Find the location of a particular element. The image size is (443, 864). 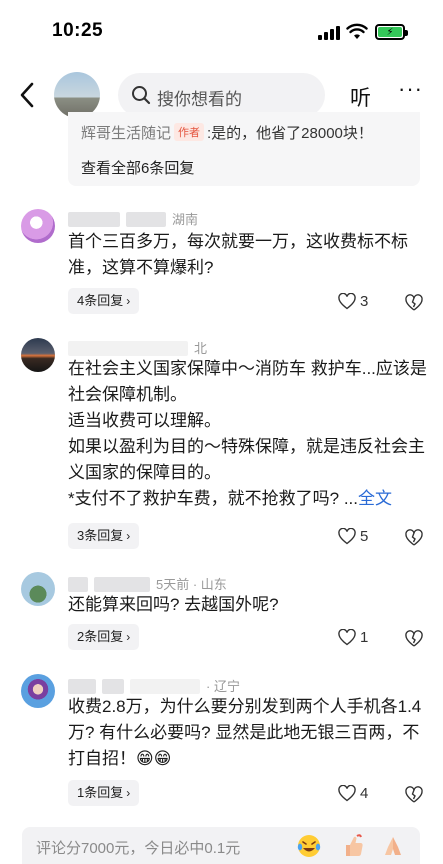

like-count: 5 is located at coordinates (364, 536).